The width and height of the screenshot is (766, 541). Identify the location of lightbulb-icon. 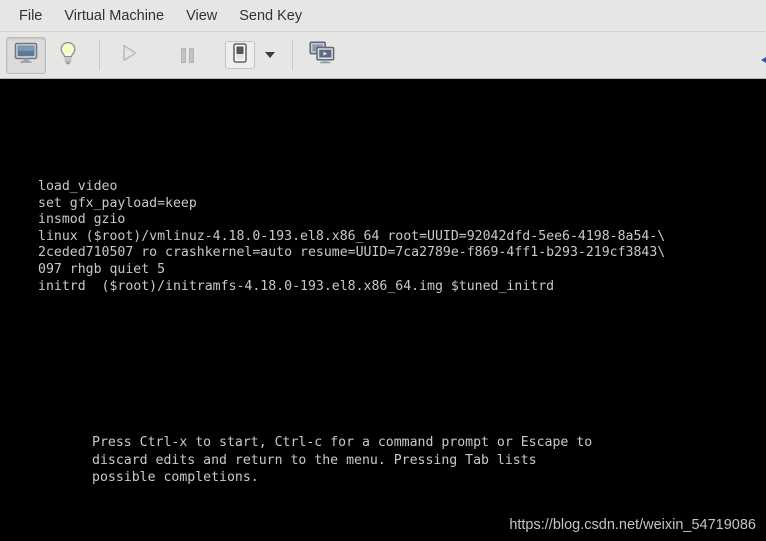
(68, 55).